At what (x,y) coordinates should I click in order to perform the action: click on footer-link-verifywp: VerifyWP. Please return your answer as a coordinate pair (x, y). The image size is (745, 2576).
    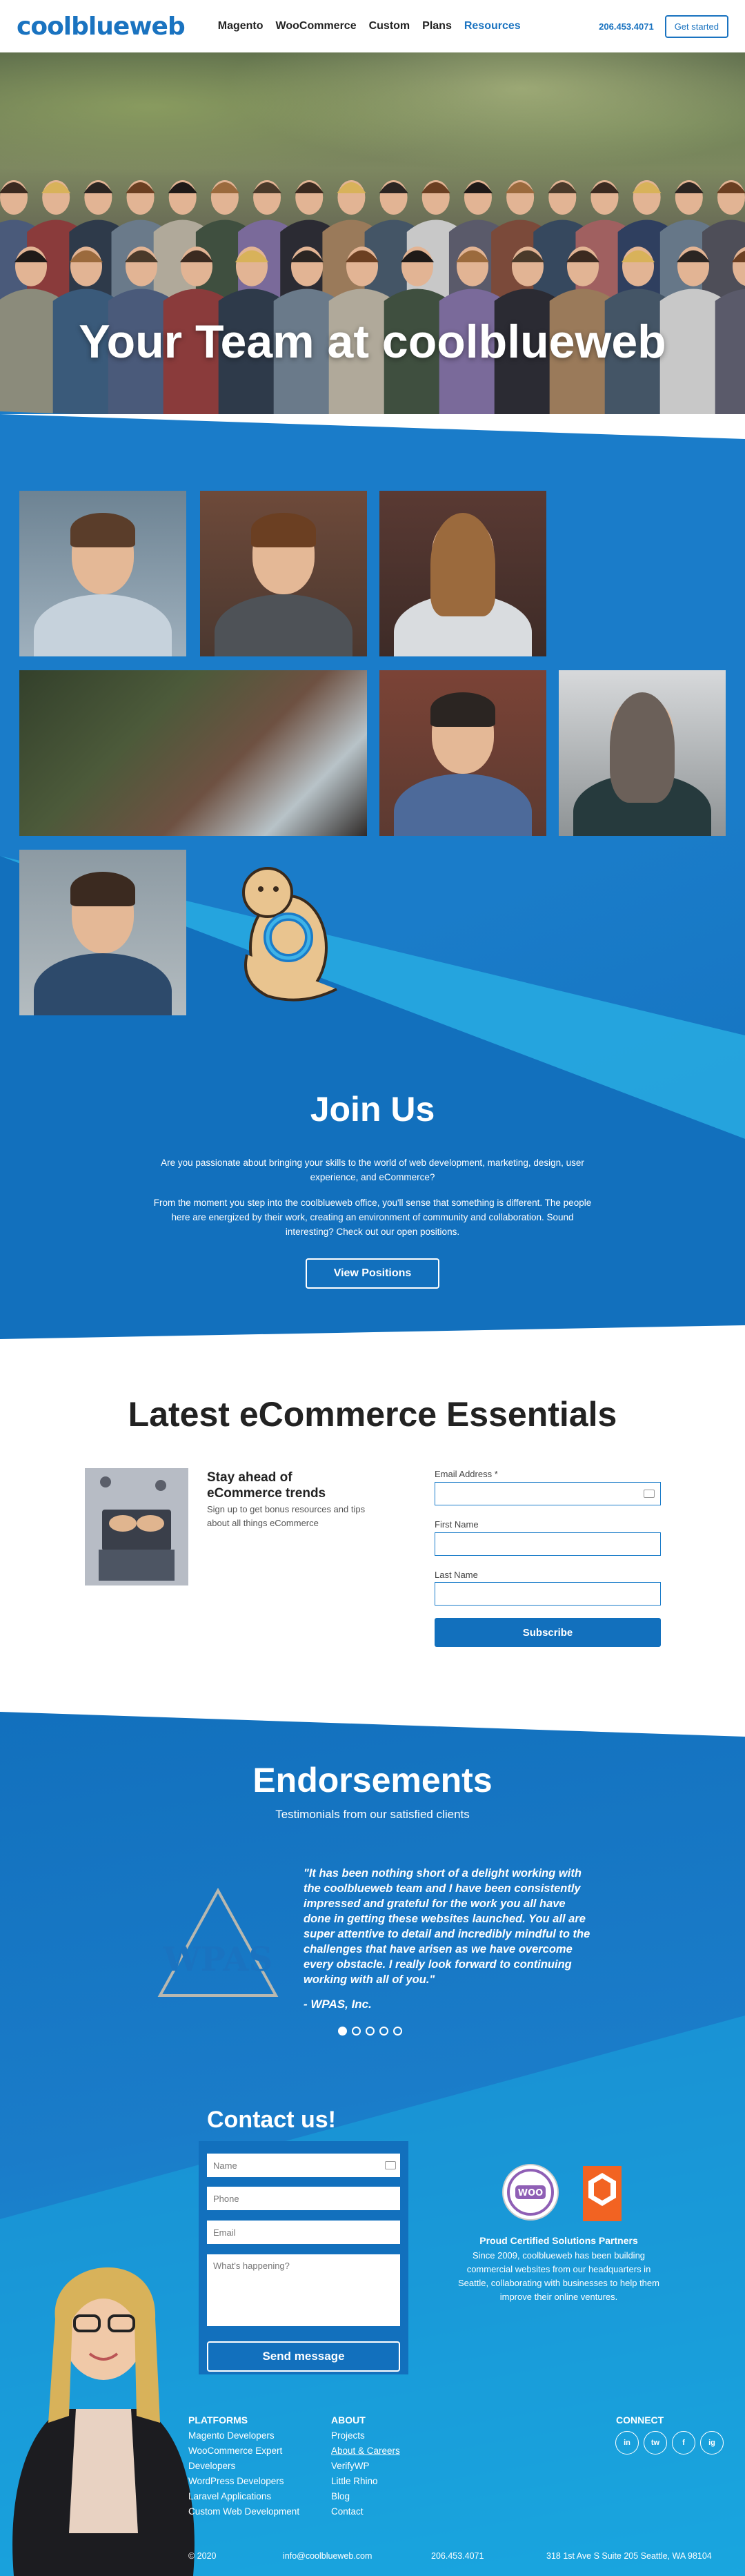
    Looking at the image, I should click on (386, 2466).